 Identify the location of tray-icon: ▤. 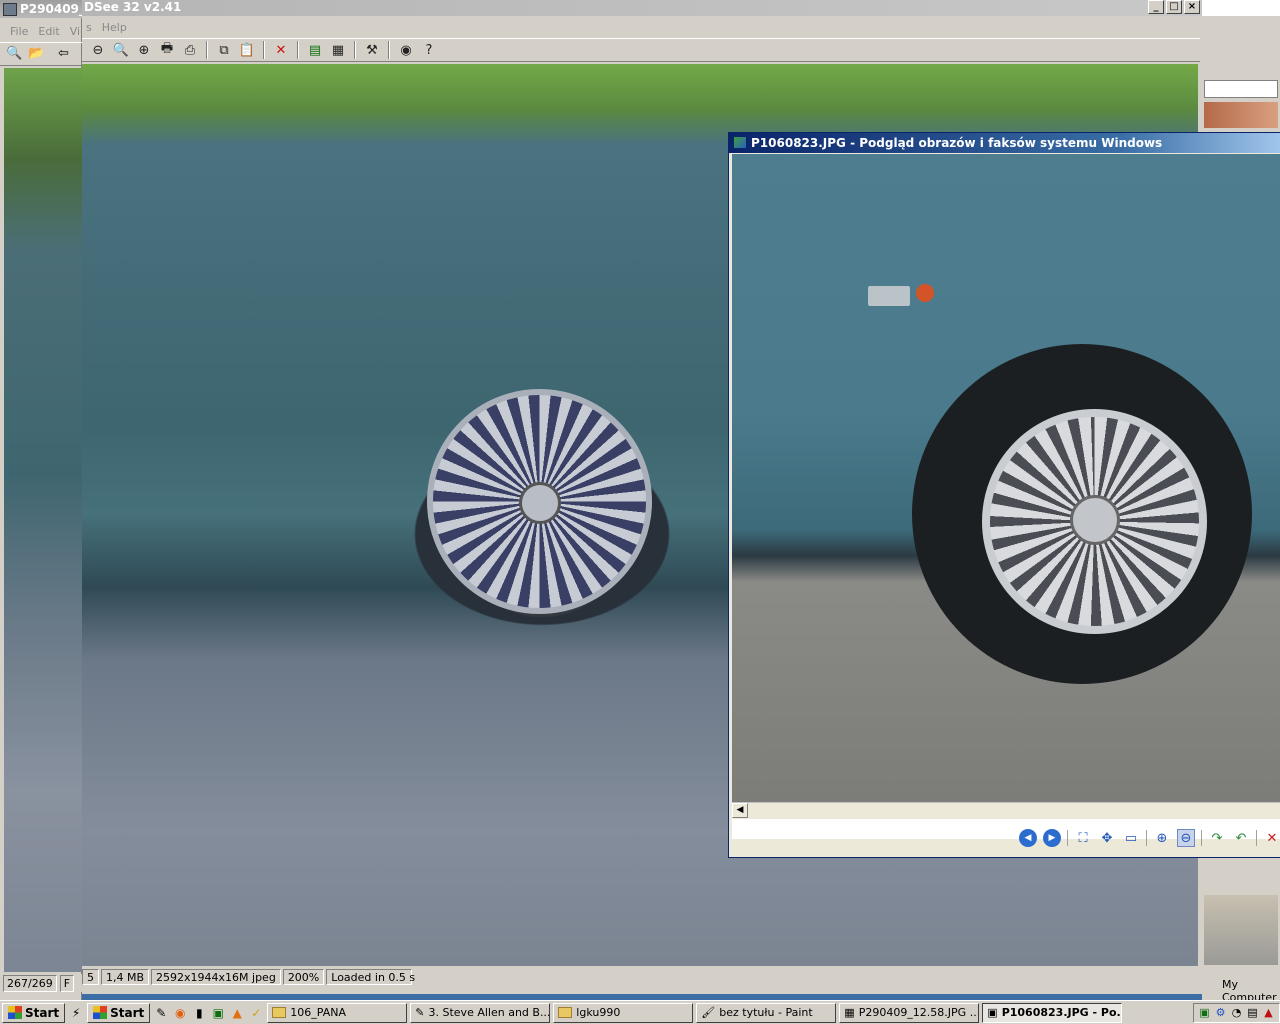
(1252, 1012).